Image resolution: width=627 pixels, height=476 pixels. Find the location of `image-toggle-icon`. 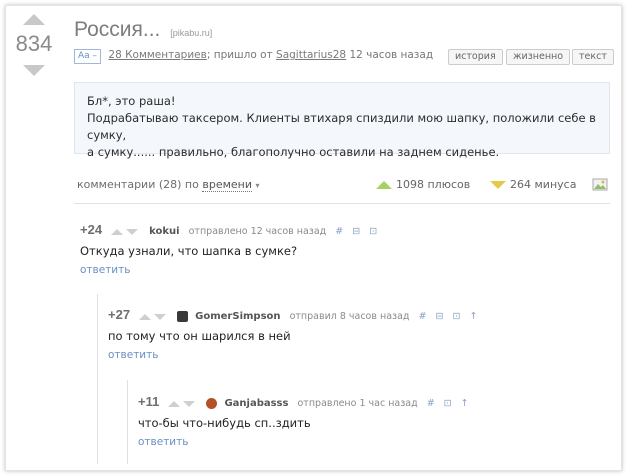

image-toggle-icon is located at coordinates (600, 184).